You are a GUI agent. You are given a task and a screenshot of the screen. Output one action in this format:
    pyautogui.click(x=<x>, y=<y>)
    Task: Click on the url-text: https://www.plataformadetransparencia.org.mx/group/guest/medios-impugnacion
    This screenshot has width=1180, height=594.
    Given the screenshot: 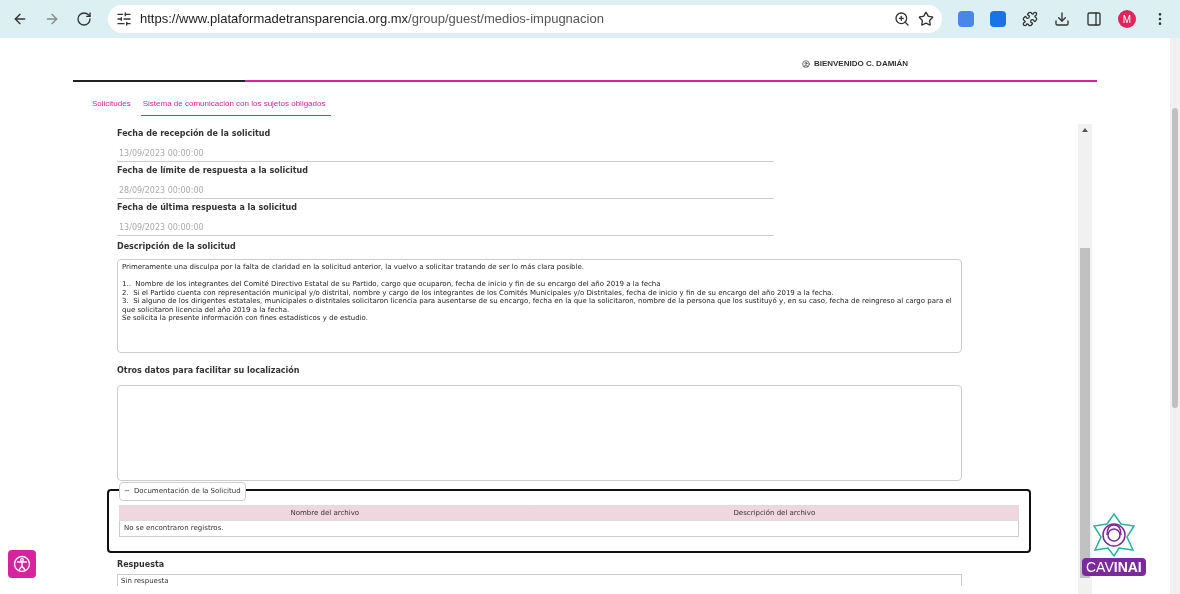 What is the action you would take?
    pyautogui.click(x=372, y=19)
    